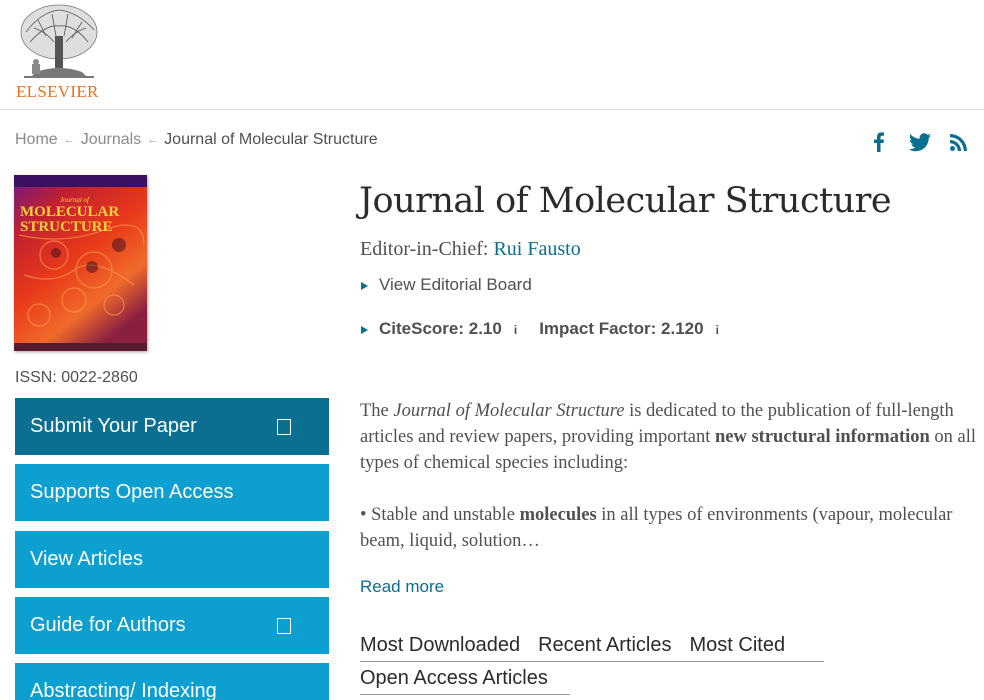 The height and width of the screenshot is (700, 984). What do you see at coordinates (80, 263) in the screenshot?
I see `journal-cover-image: Journal of MOLECULAR STRUCTURE` at bounding box center [80, 263].